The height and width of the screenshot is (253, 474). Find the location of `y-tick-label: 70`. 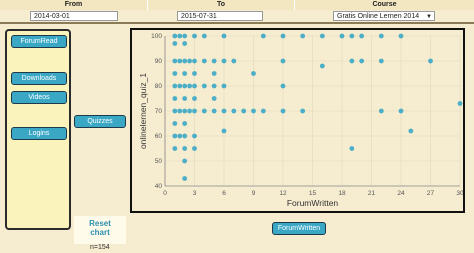

y-tick-label: 70 is located at coordinates (159, 111).